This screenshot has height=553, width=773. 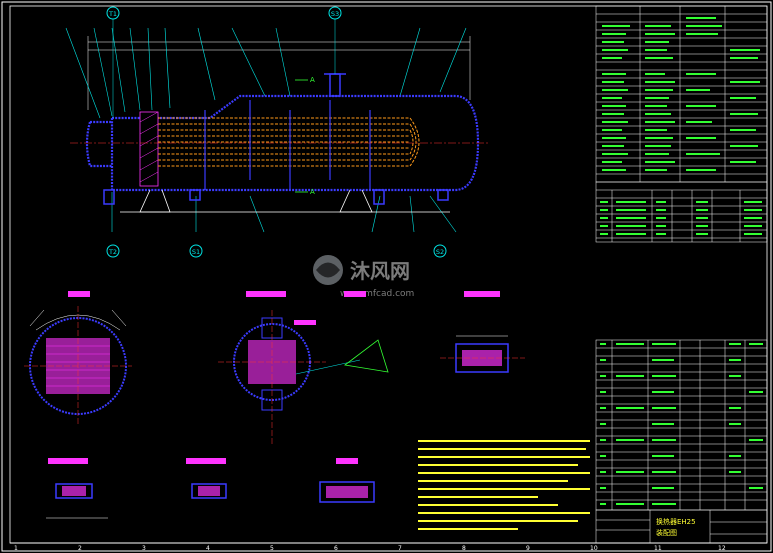 What do you see at coordinates (400, 548) in the screenshot?
I see `grid-num: 7` at bounding box center [400, 548].